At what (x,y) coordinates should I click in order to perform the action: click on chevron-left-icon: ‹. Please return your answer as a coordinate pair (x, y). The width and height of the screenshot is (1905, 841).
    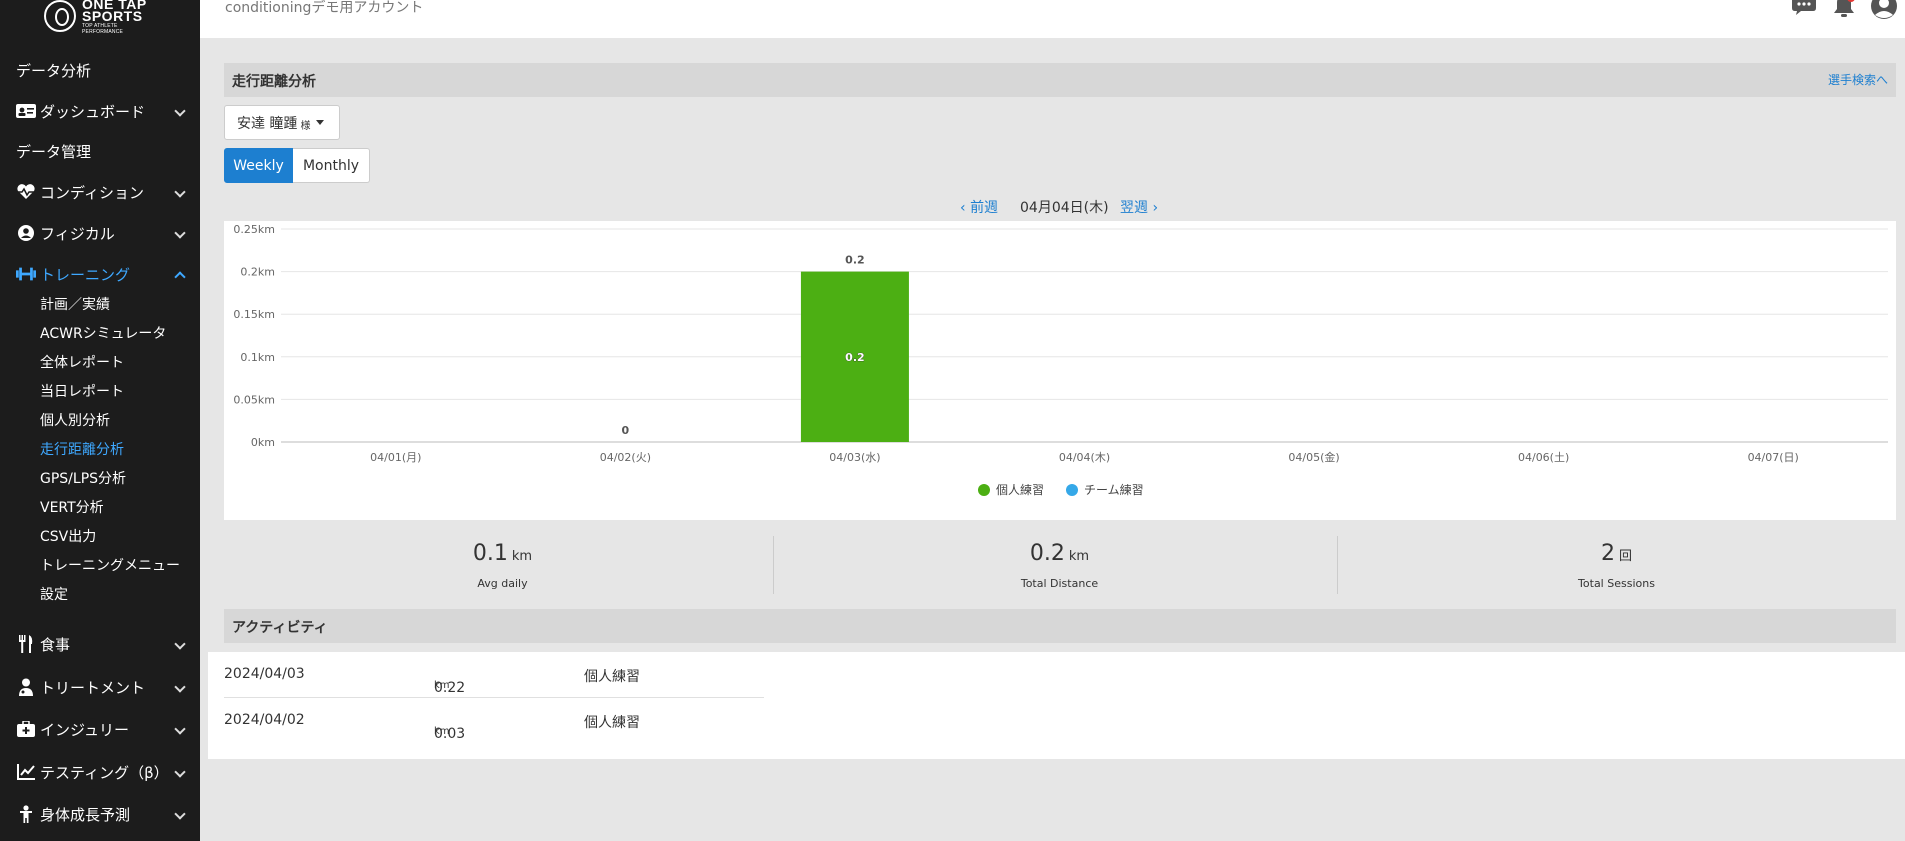
    Looking at the image, I should click on (965, 208).